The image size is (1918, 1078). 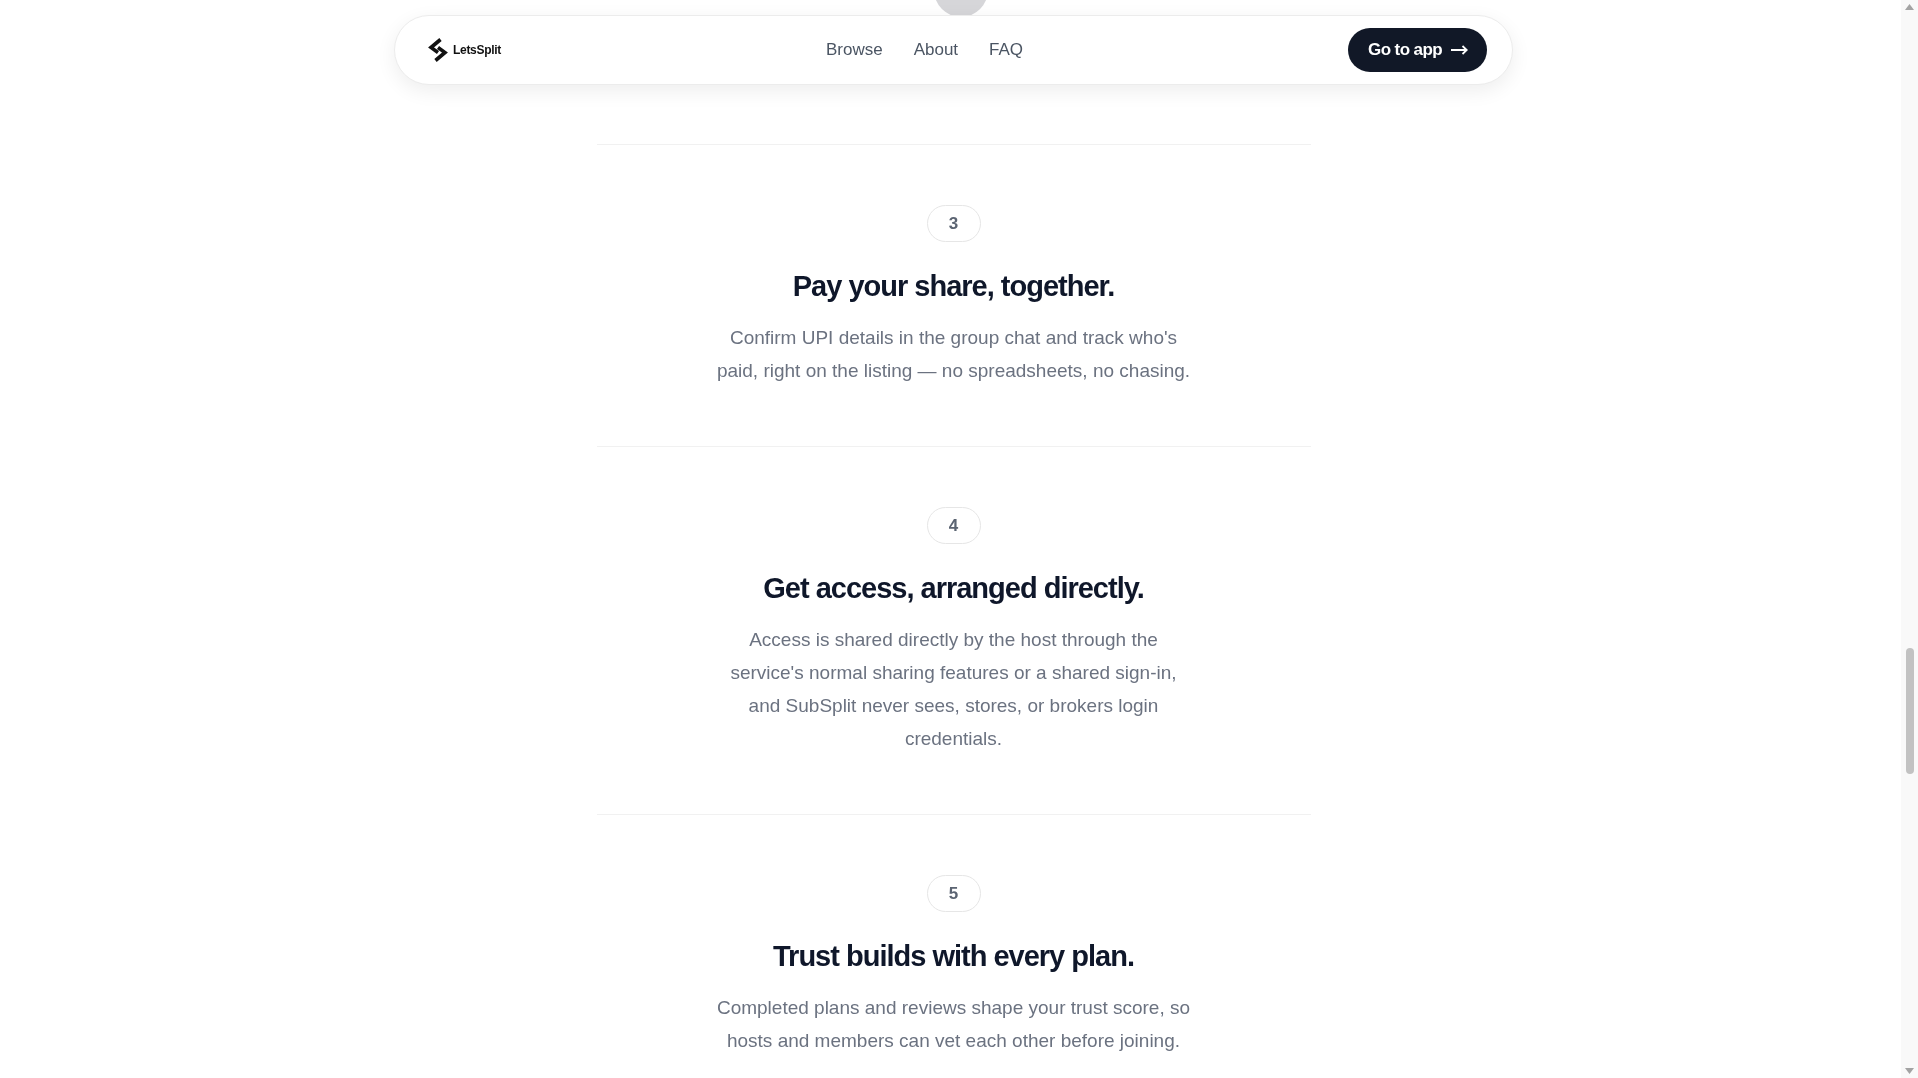 What do you see at coordinates (1909, 7) in the screenshot?
I see `scroll-up-icon` at bounding box center [1909, 7].